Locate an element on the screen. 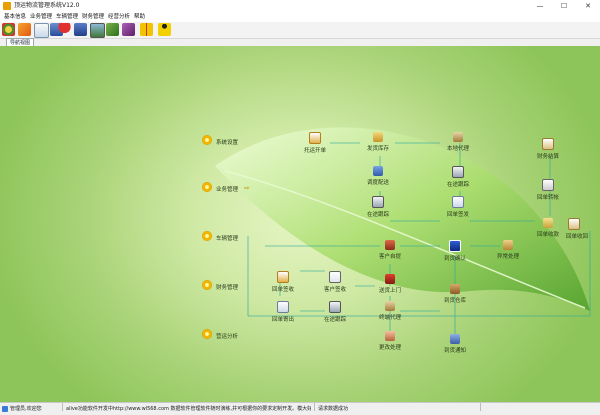 The image size is (600, 415). module-system-settings: 系统设置 is located at coordinates (220, 140).